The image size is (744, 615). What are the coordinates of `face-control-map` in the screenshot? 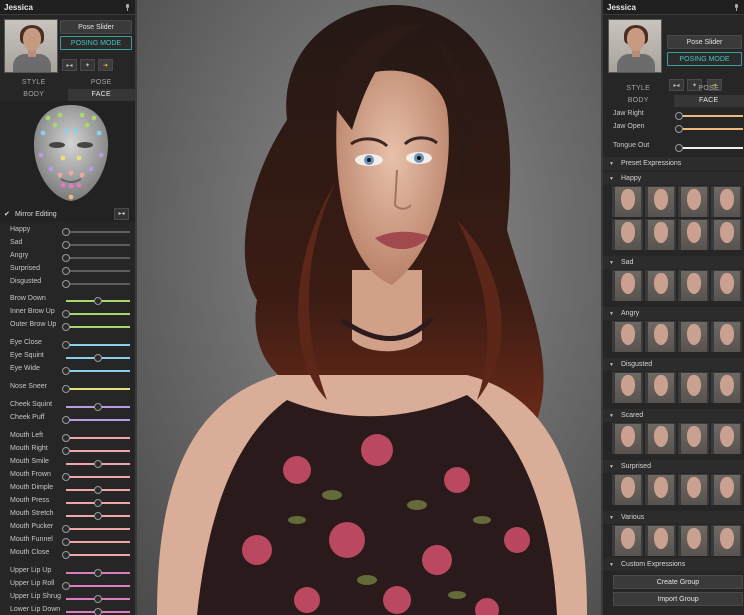 It's located at (67, 153).